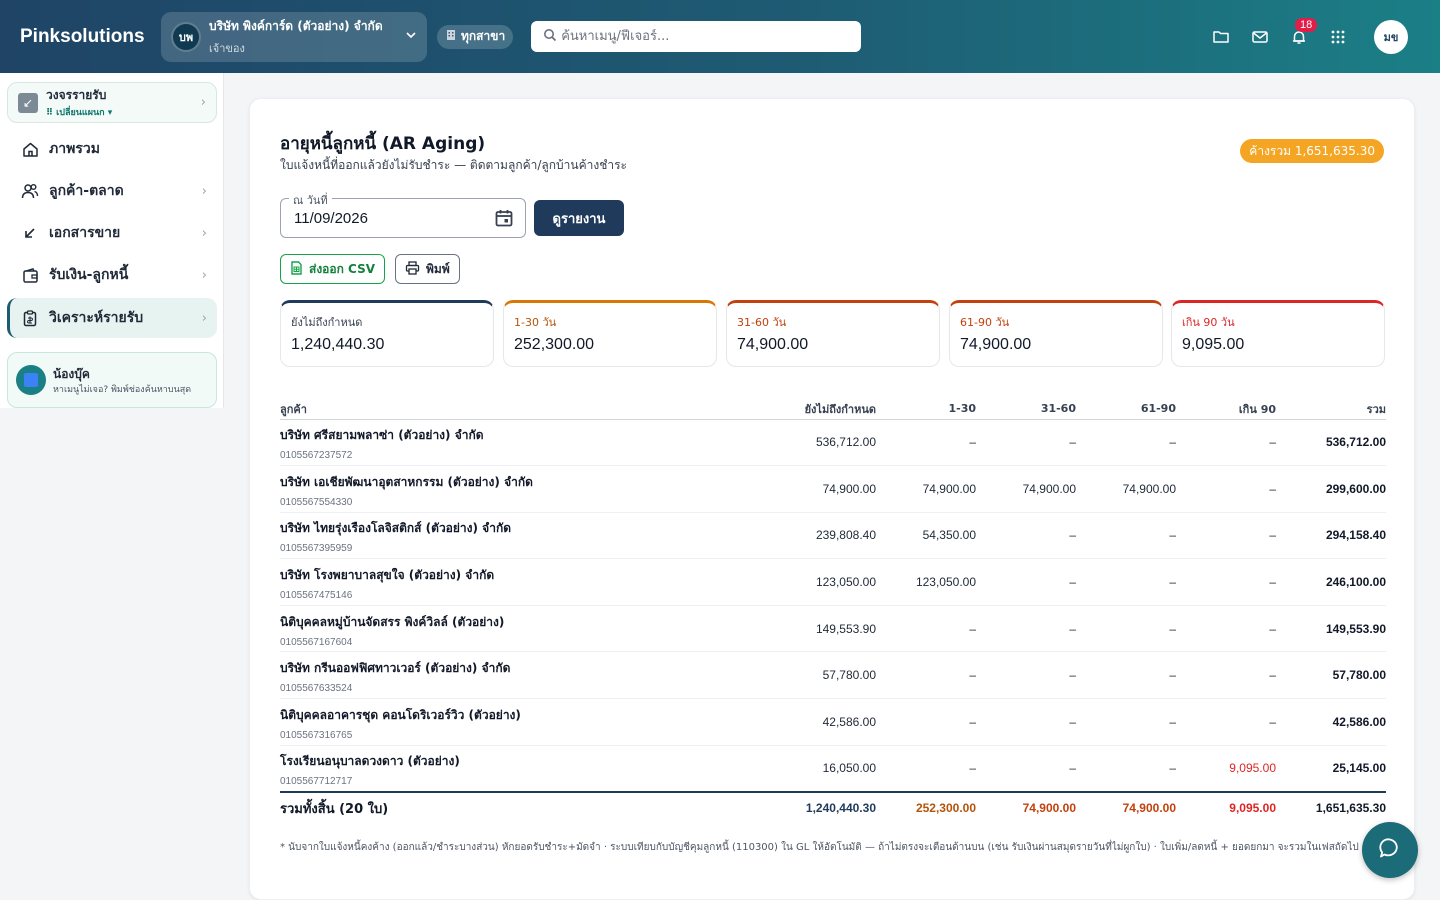  Describe the element at coordinates (833, 333) in the screenshot. I see `aging-bucket-card: 31-60 วัน 74,900.00` at that location.